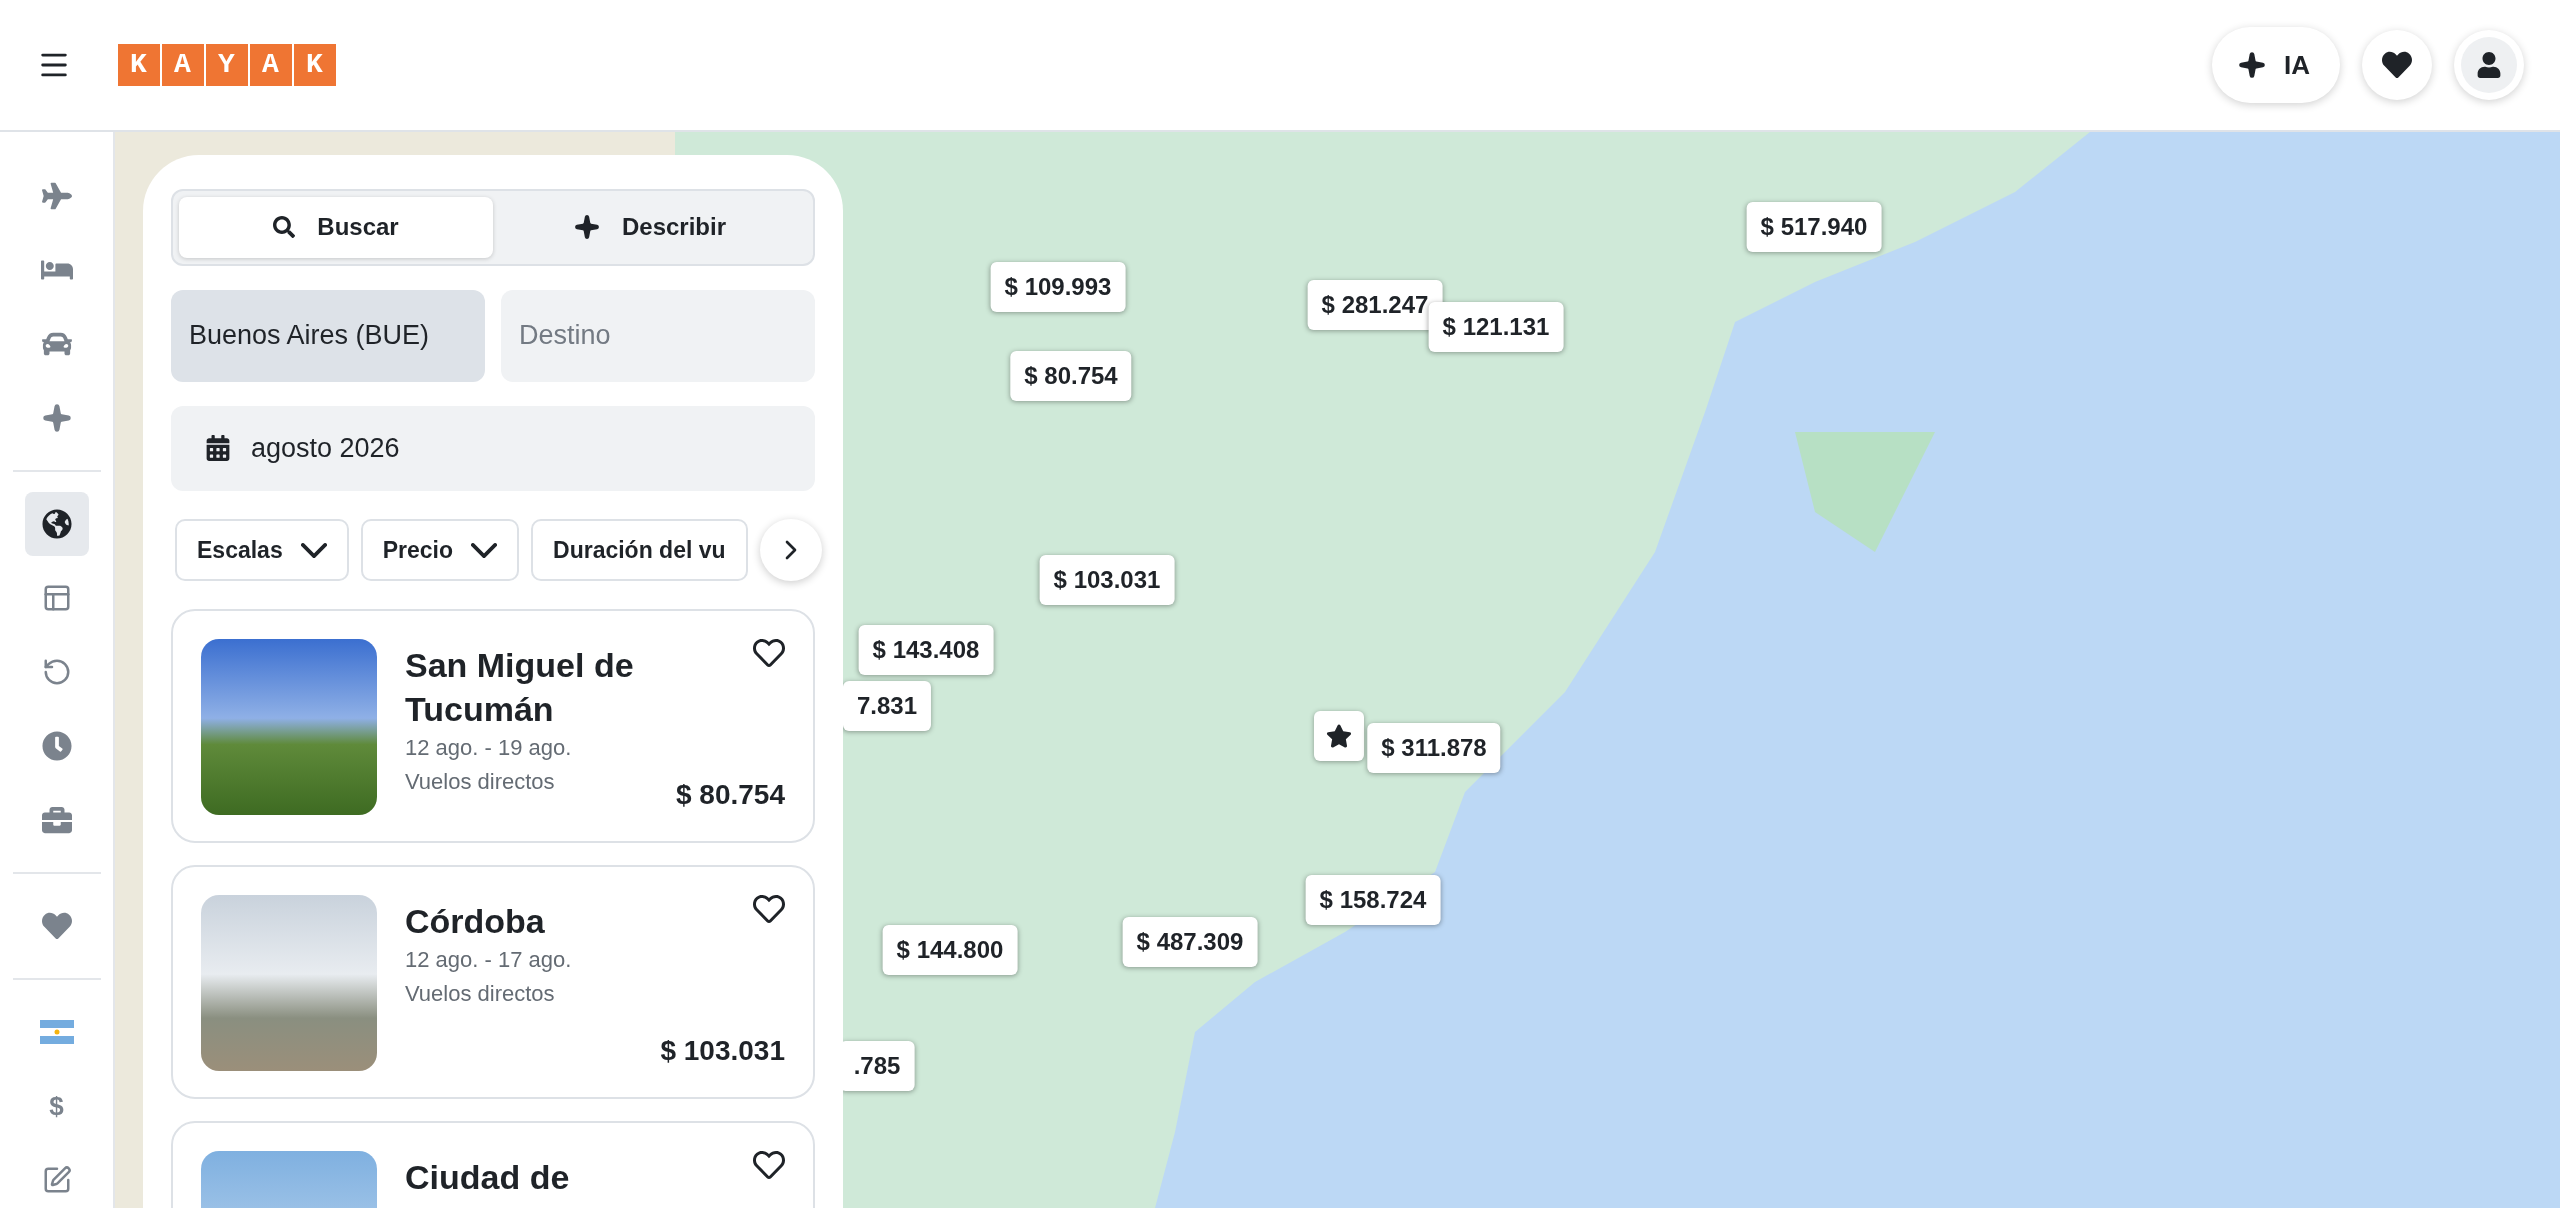 Image resolution: width=2560 pixels, height=1208 pixels. Describe the element at coordinates (887, 706) in the screenshot. I see `price-pin: 7.831` at that location.